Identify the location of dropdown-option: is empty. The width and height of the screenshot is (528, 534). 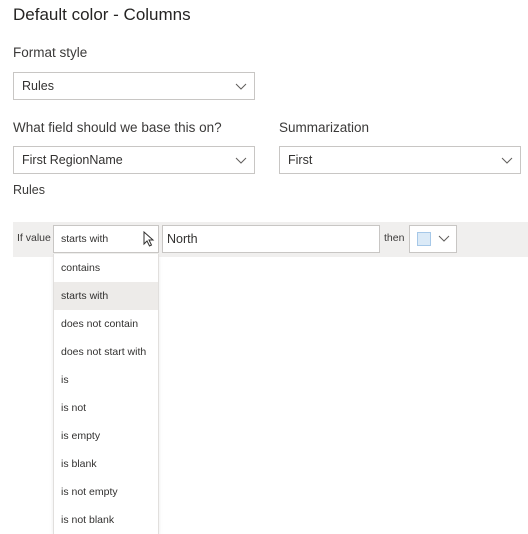
(106, 436).